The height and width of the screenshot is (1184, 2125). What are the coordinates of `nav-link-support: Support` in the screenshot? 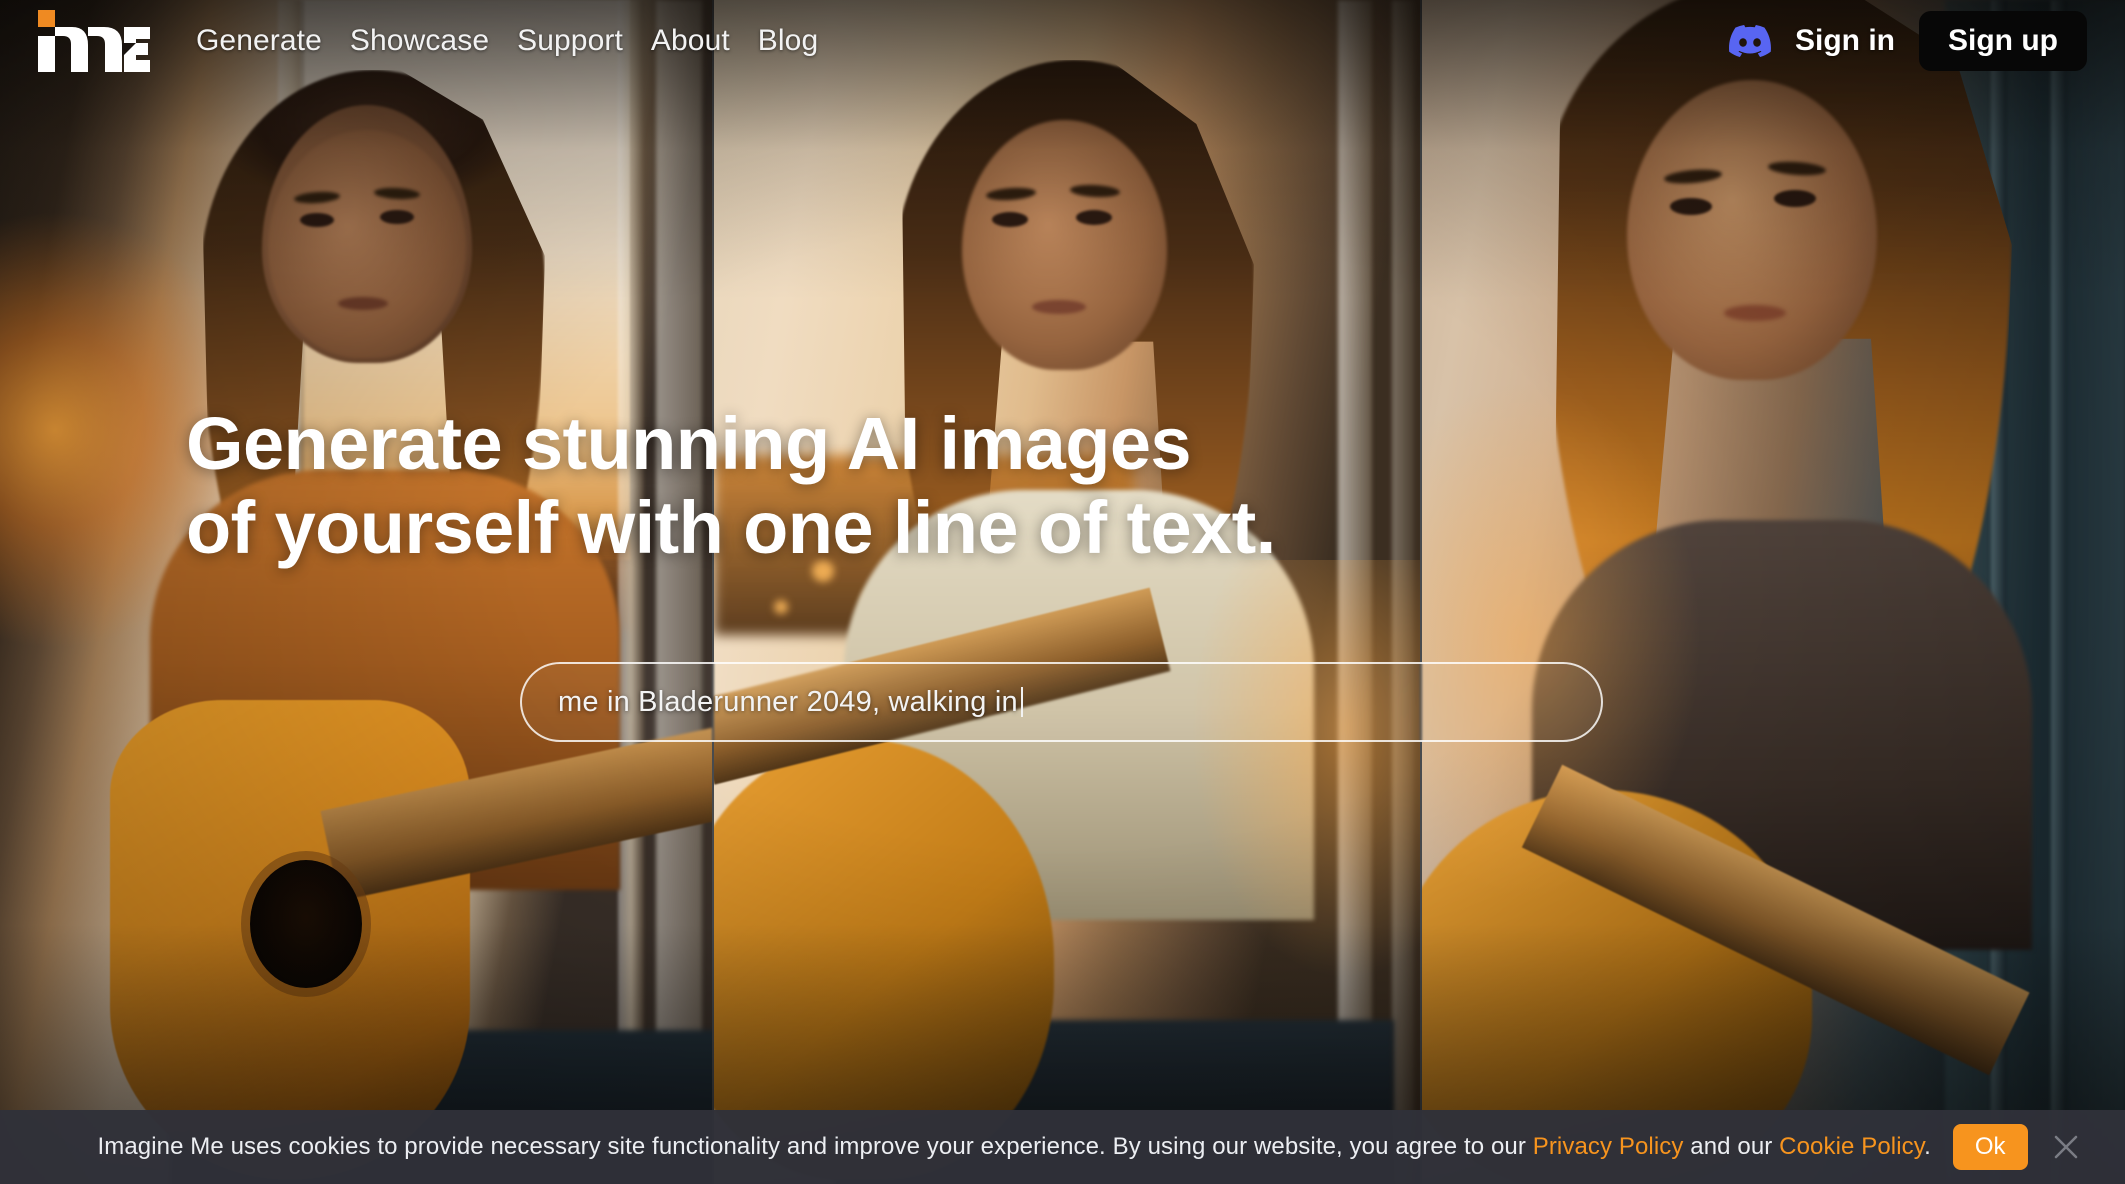 It's located at (570, 41).